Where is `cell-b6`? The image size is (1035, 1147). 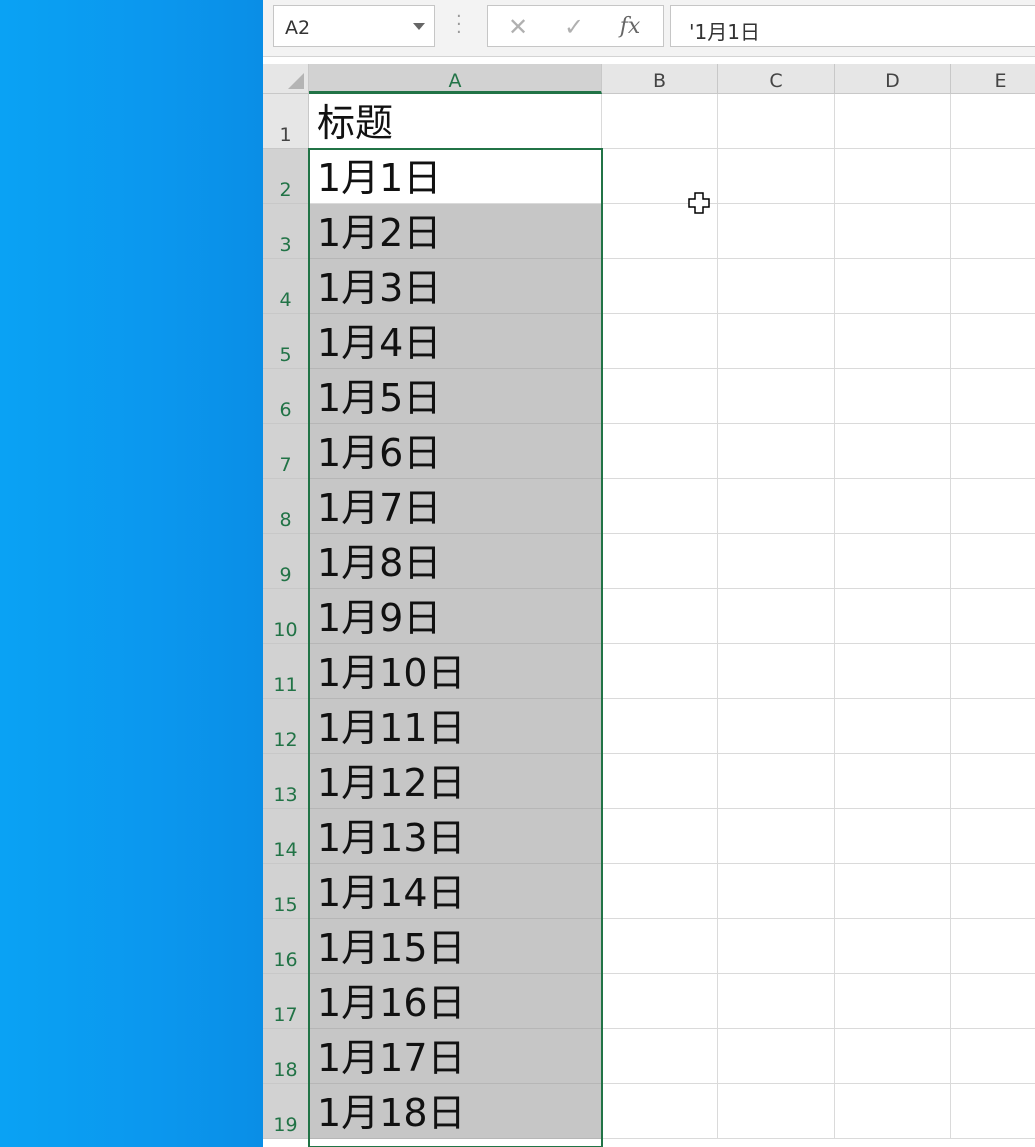
cell-b6 is located at coordinates (660, 396).